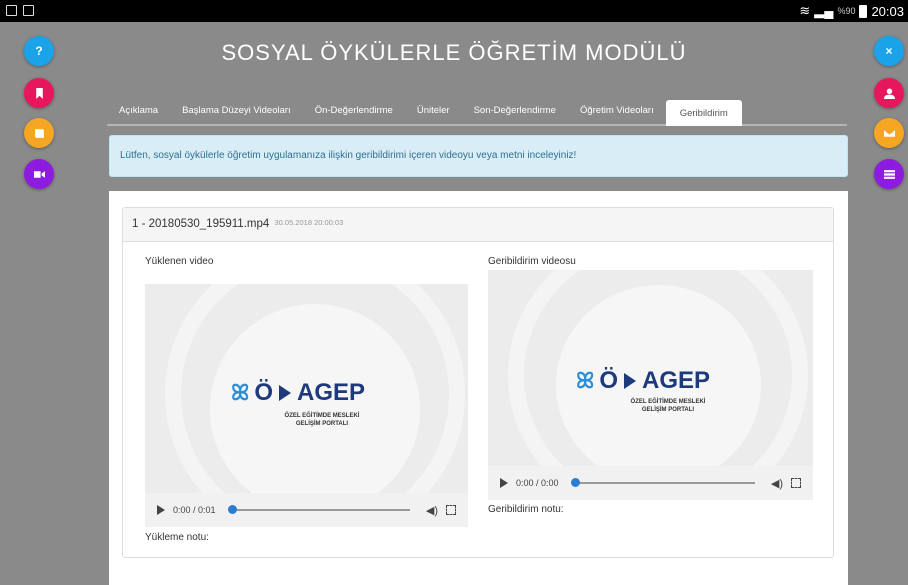  What do you see at coordinates (179, 261) in the screenshot?
I see `uploaded-video-label: Yüklenen video` at bounding box center [179, 261].